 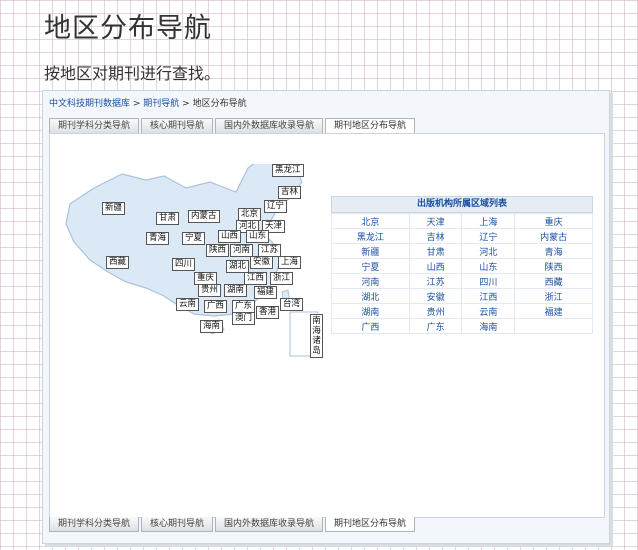 I want to click on region-link: 浙江, so click(x=553, y=296).